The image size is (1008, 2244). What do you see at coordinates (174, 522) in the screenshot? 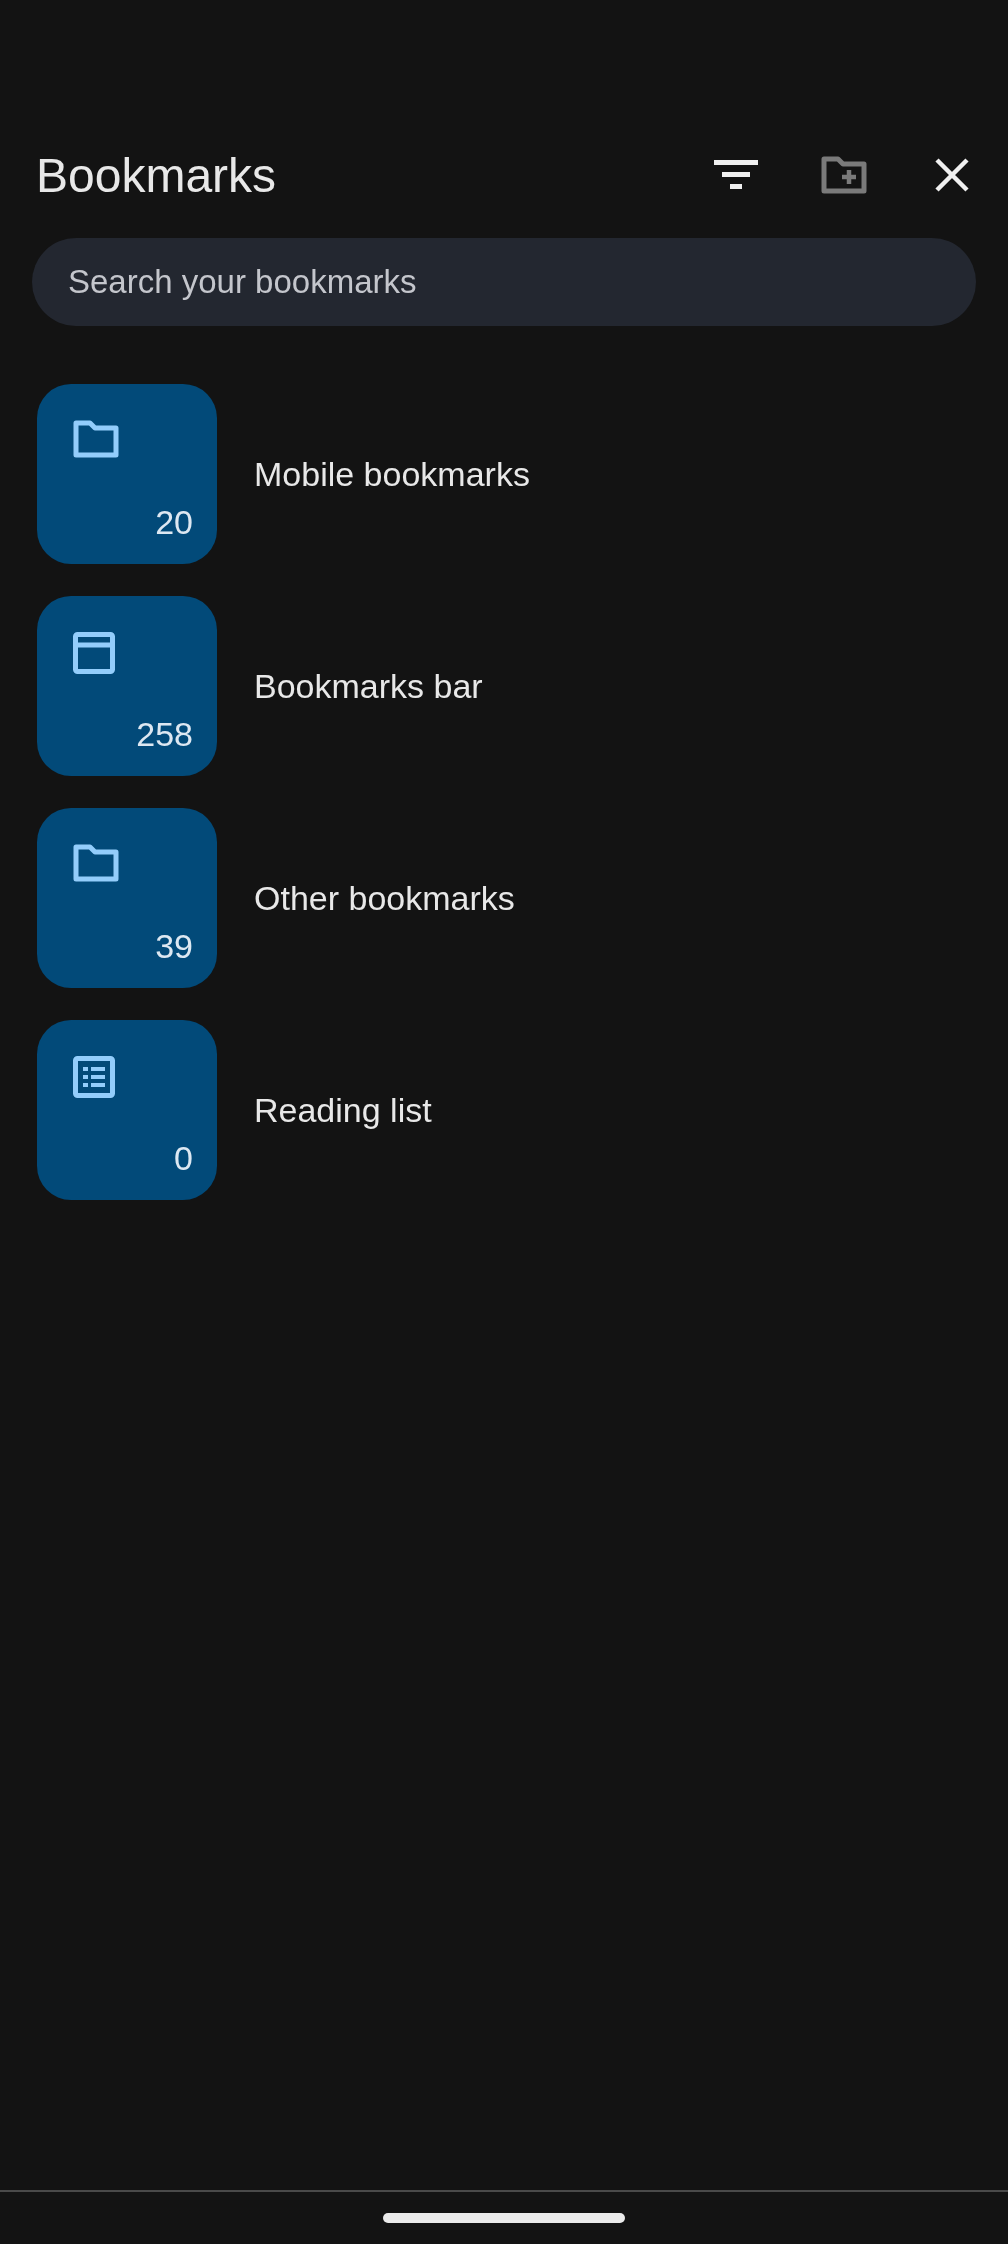
I see `bookmark-count: 20` at bounding box center [174, 522].